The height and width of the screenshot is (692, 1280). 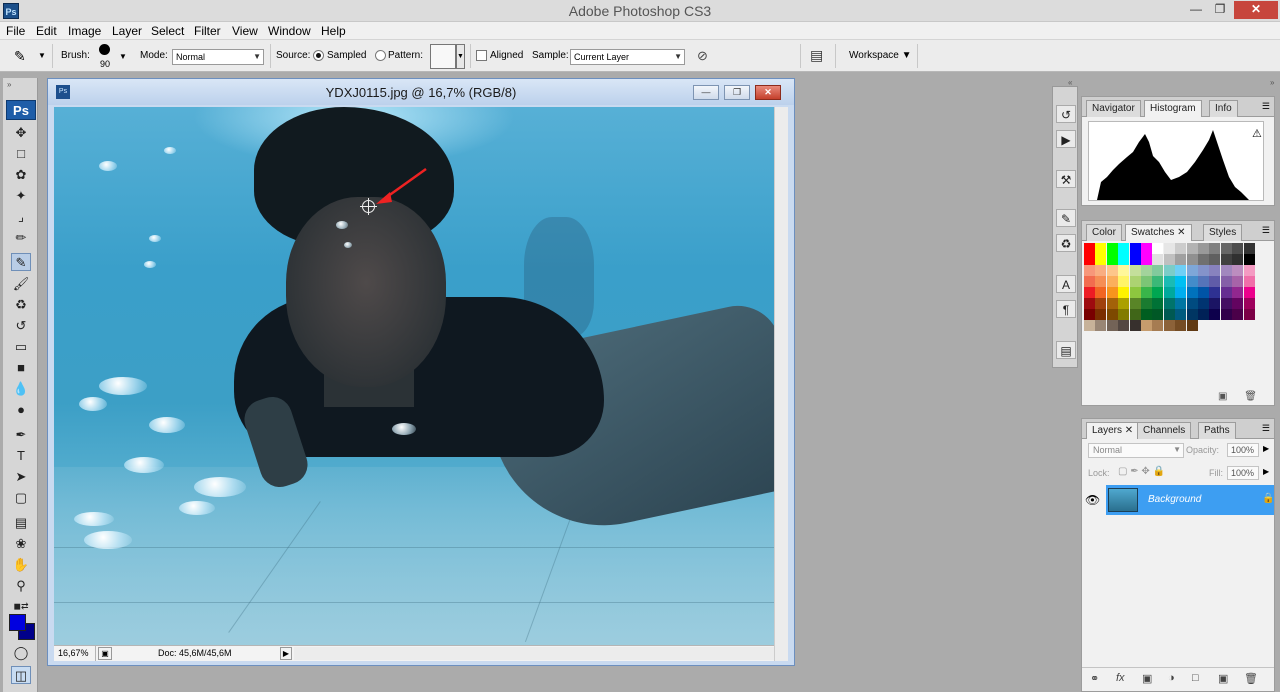 I want to click on shape-tool-icon: ▢, so click(x=21, y=498).